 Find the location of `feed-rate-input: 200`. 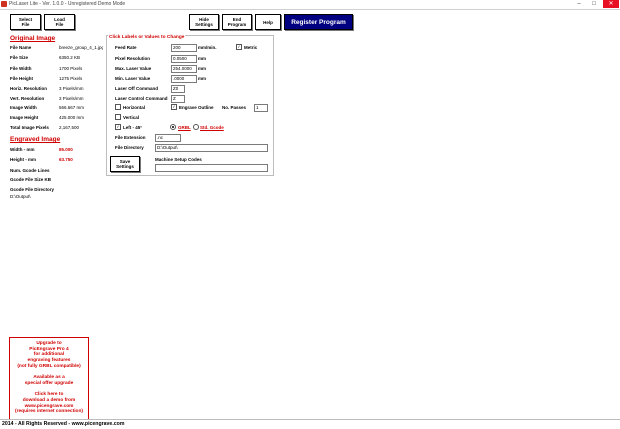

feed-rate-input: 200 is located at coordinates (184, 48).